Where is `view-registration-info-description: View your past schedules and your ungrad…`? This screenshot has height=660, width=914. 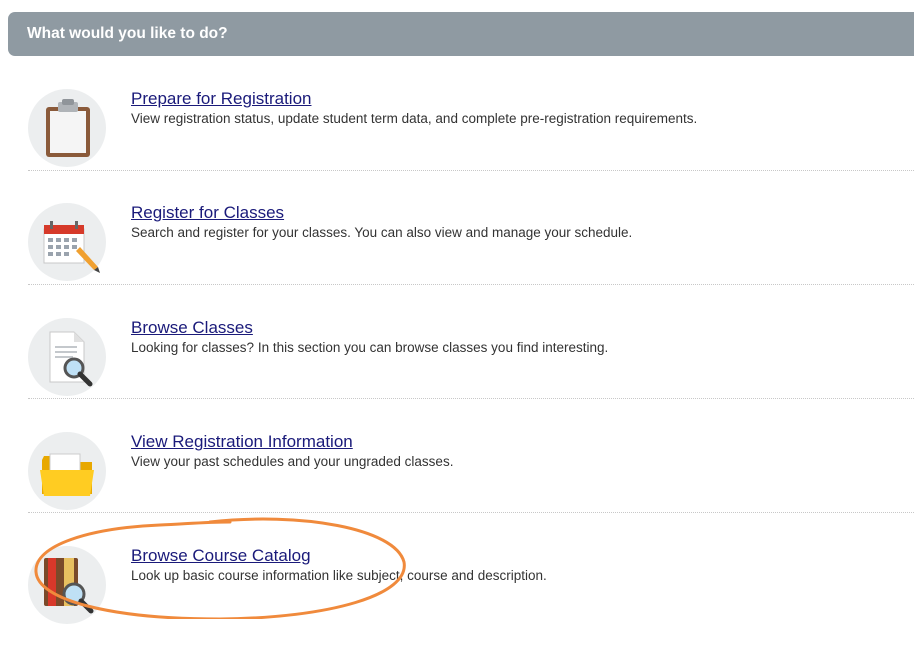 view-registration-info-description: View your past schedules and your ungrad… is located at coordinates (292, 461).